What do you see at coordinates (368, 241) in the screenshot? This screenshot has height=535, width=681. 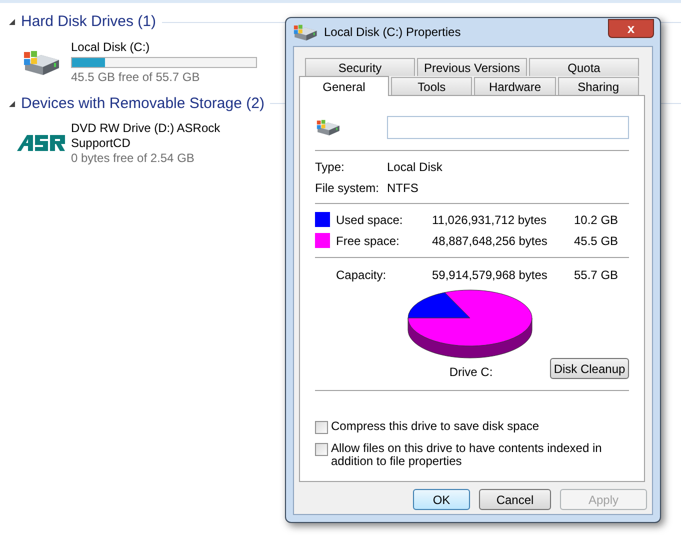 I see `space-label: Free space:` at bounding box center [368, 241].